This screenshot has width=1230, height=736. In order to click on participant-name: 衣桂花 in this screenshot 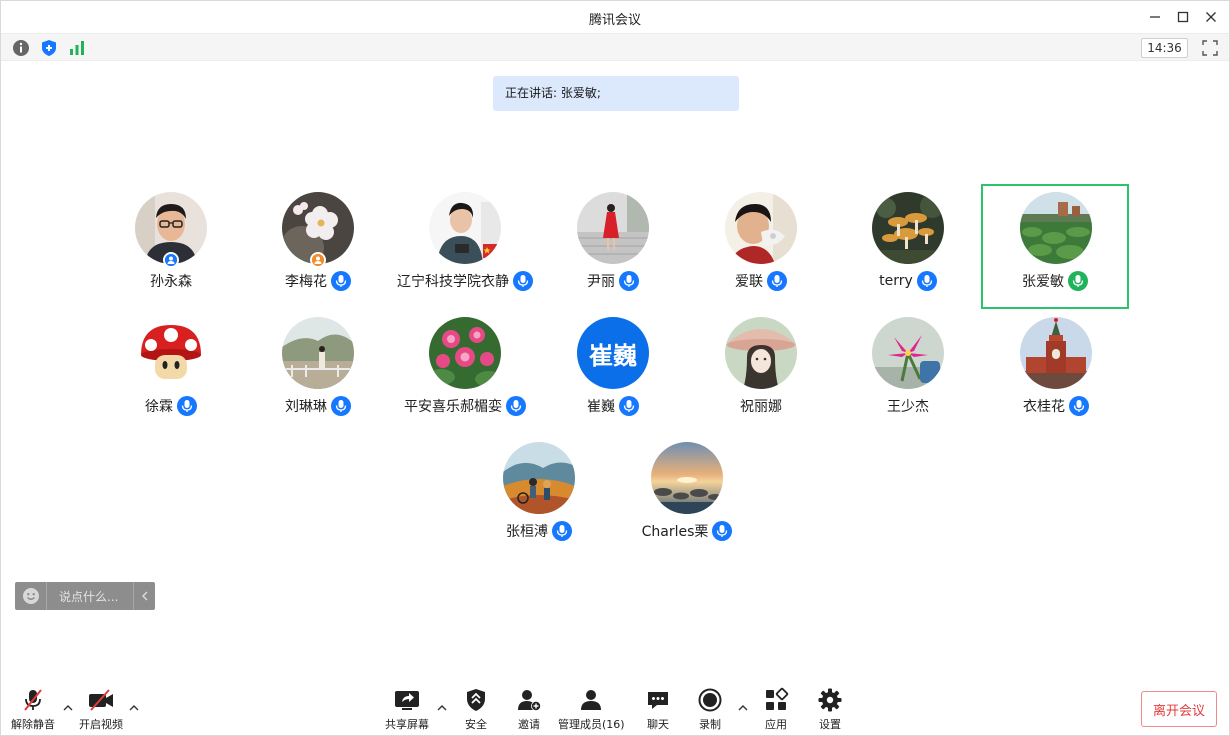, I will do `click(1044, 407)`.